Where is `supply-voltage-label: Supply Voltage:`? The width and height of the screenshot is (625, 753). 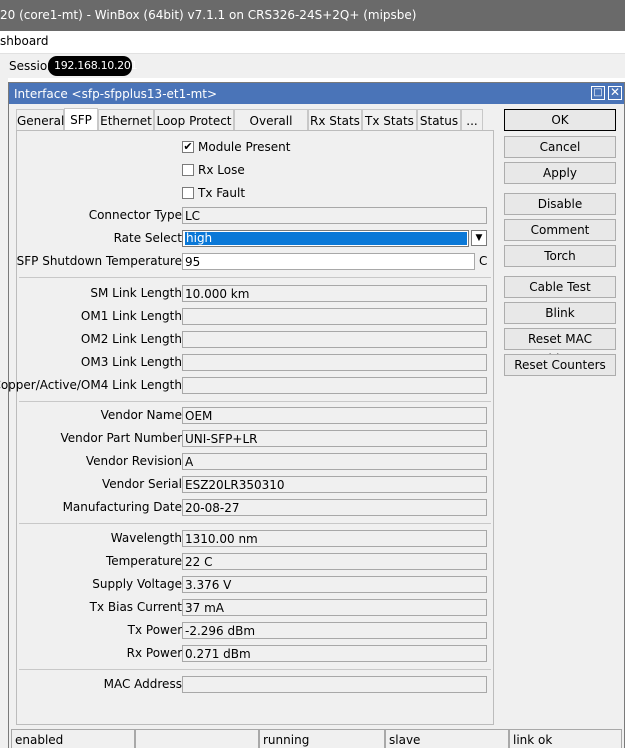 supply-voltage-label: Supply Voltage: is located at coordinates (139, 584).